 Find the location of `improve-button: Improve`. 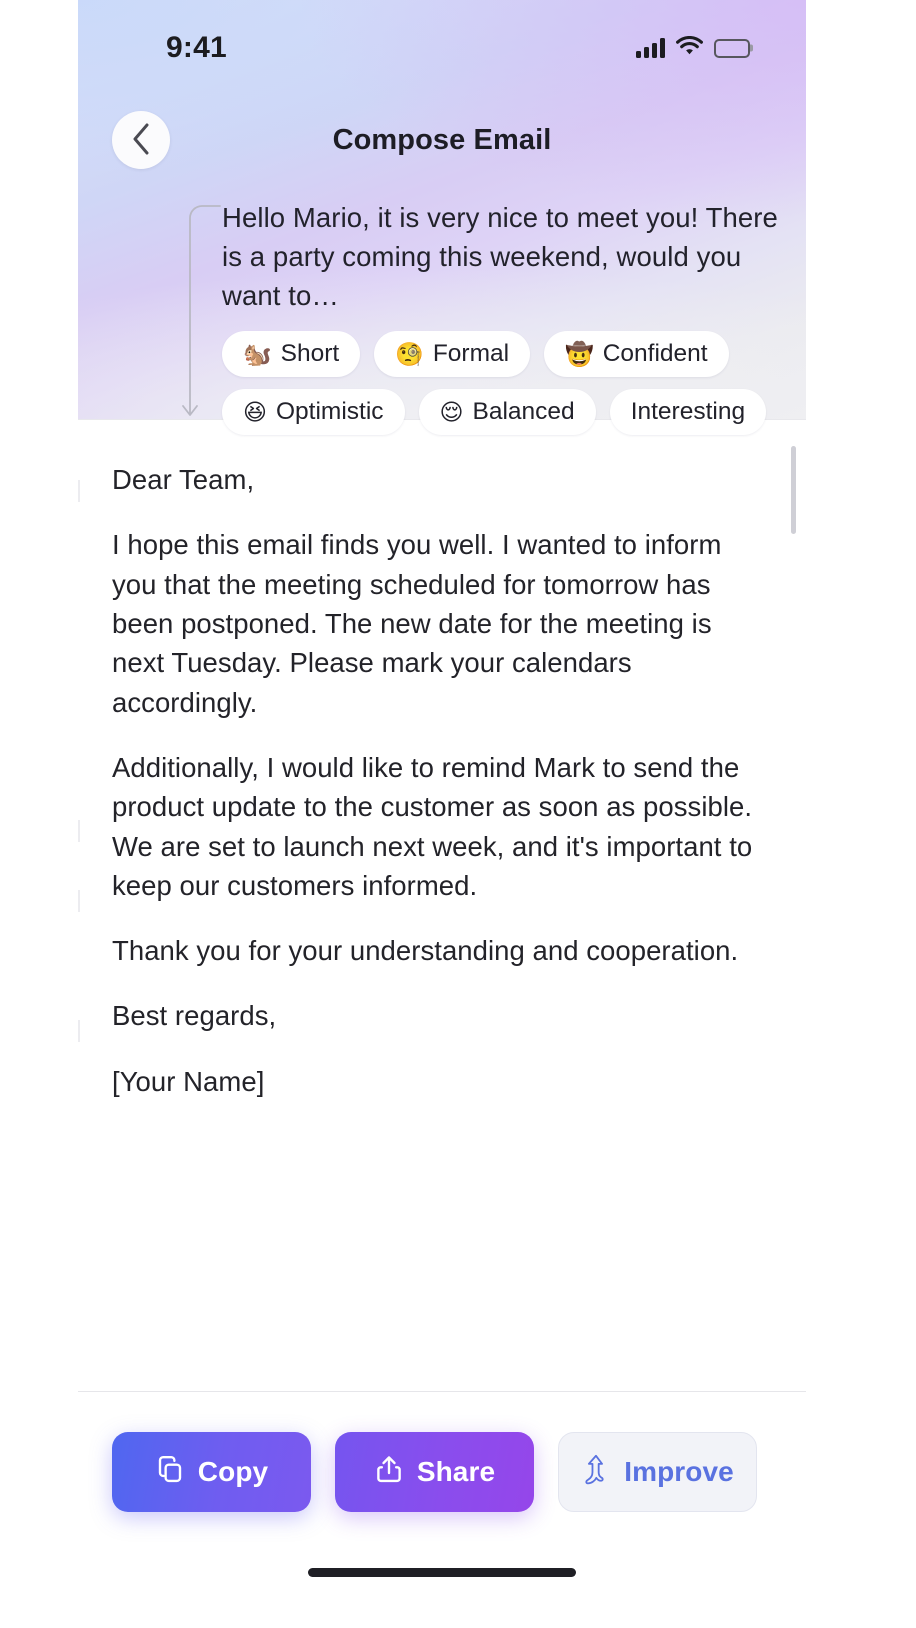

improve-button: Improve is located at coordinates (657, 1472).